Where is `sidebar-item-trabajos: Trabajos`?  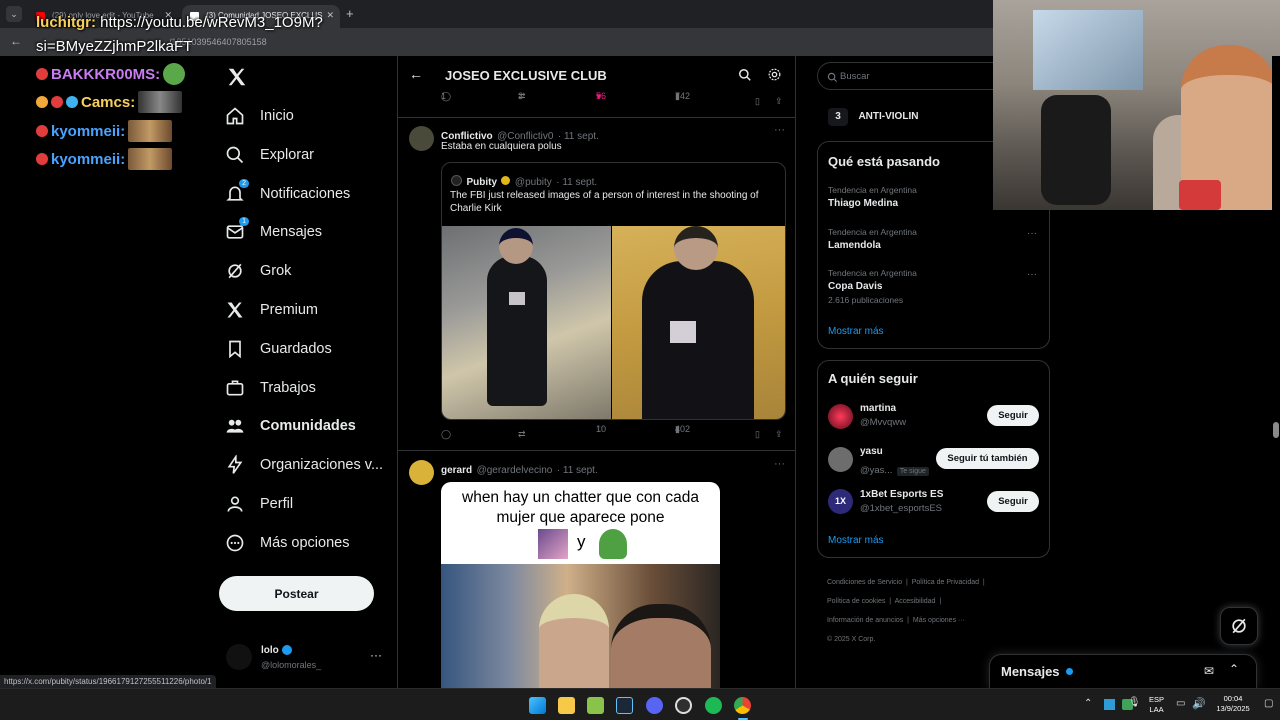
sidebar-item-trabajos: Trabajos is located at coordinates (270, 388).